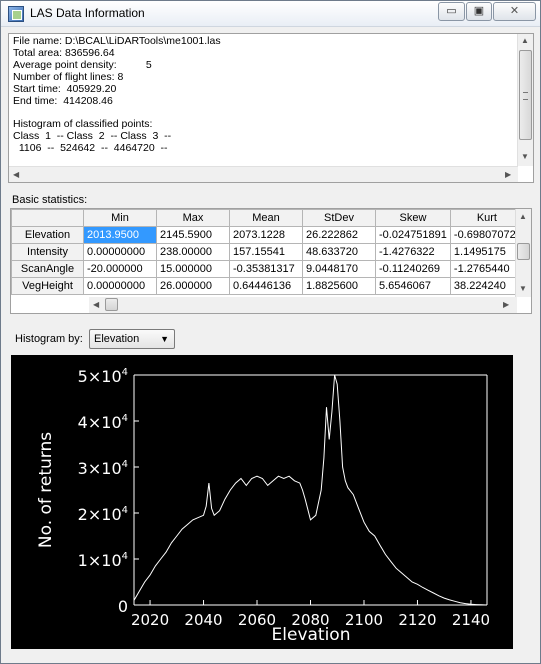 The height and width of the screenshot is (664, 541). I want to click on table-cell: 2013.9500, so click(120, 235).